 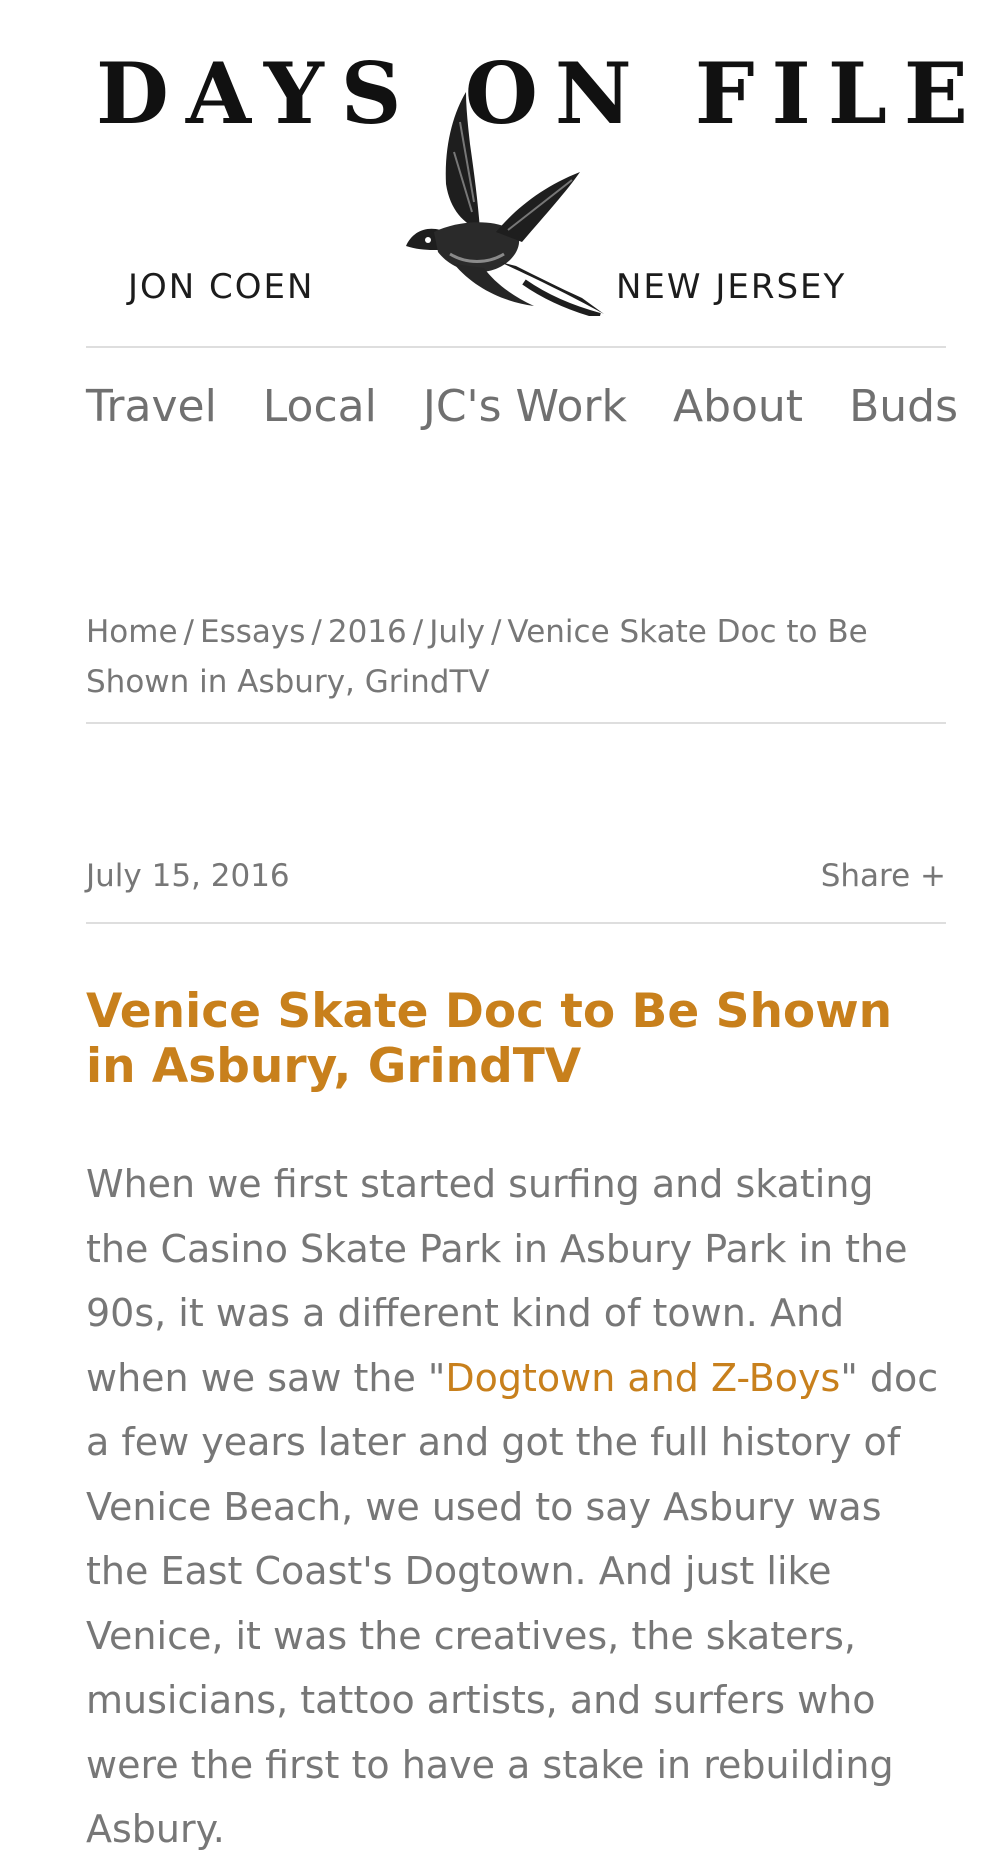 What do you see at coordinates (151, 406) in the screenshot?
I see `nav-item-travel: Travel` at bounding box center [151, 406].